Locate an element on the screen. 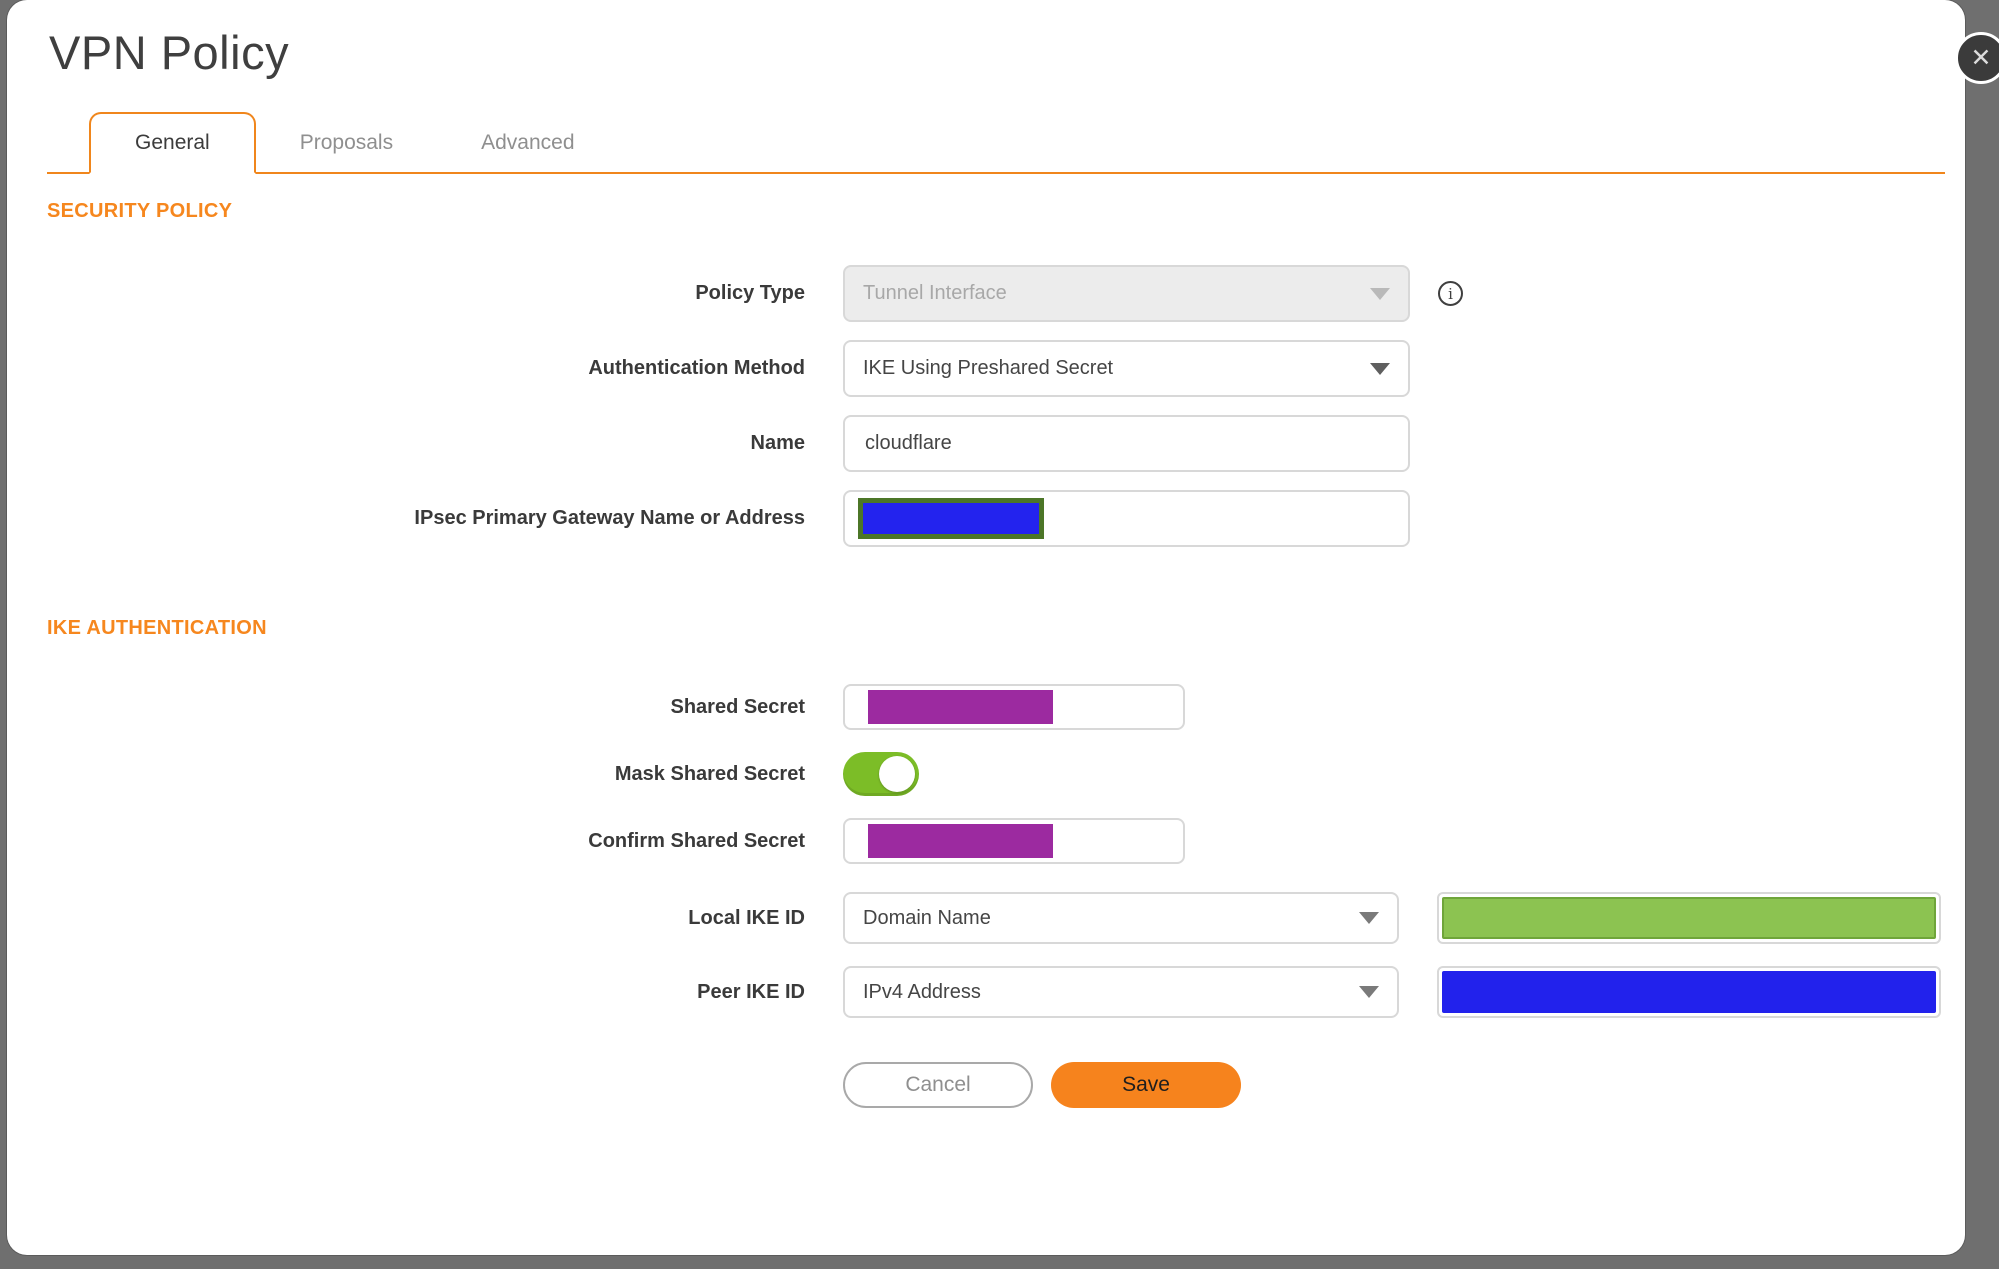 Image resolution: width=1999 pixels, height=1269 pixels. tab-bar: General Proposals Advanced is located at coordinates (996, 143).